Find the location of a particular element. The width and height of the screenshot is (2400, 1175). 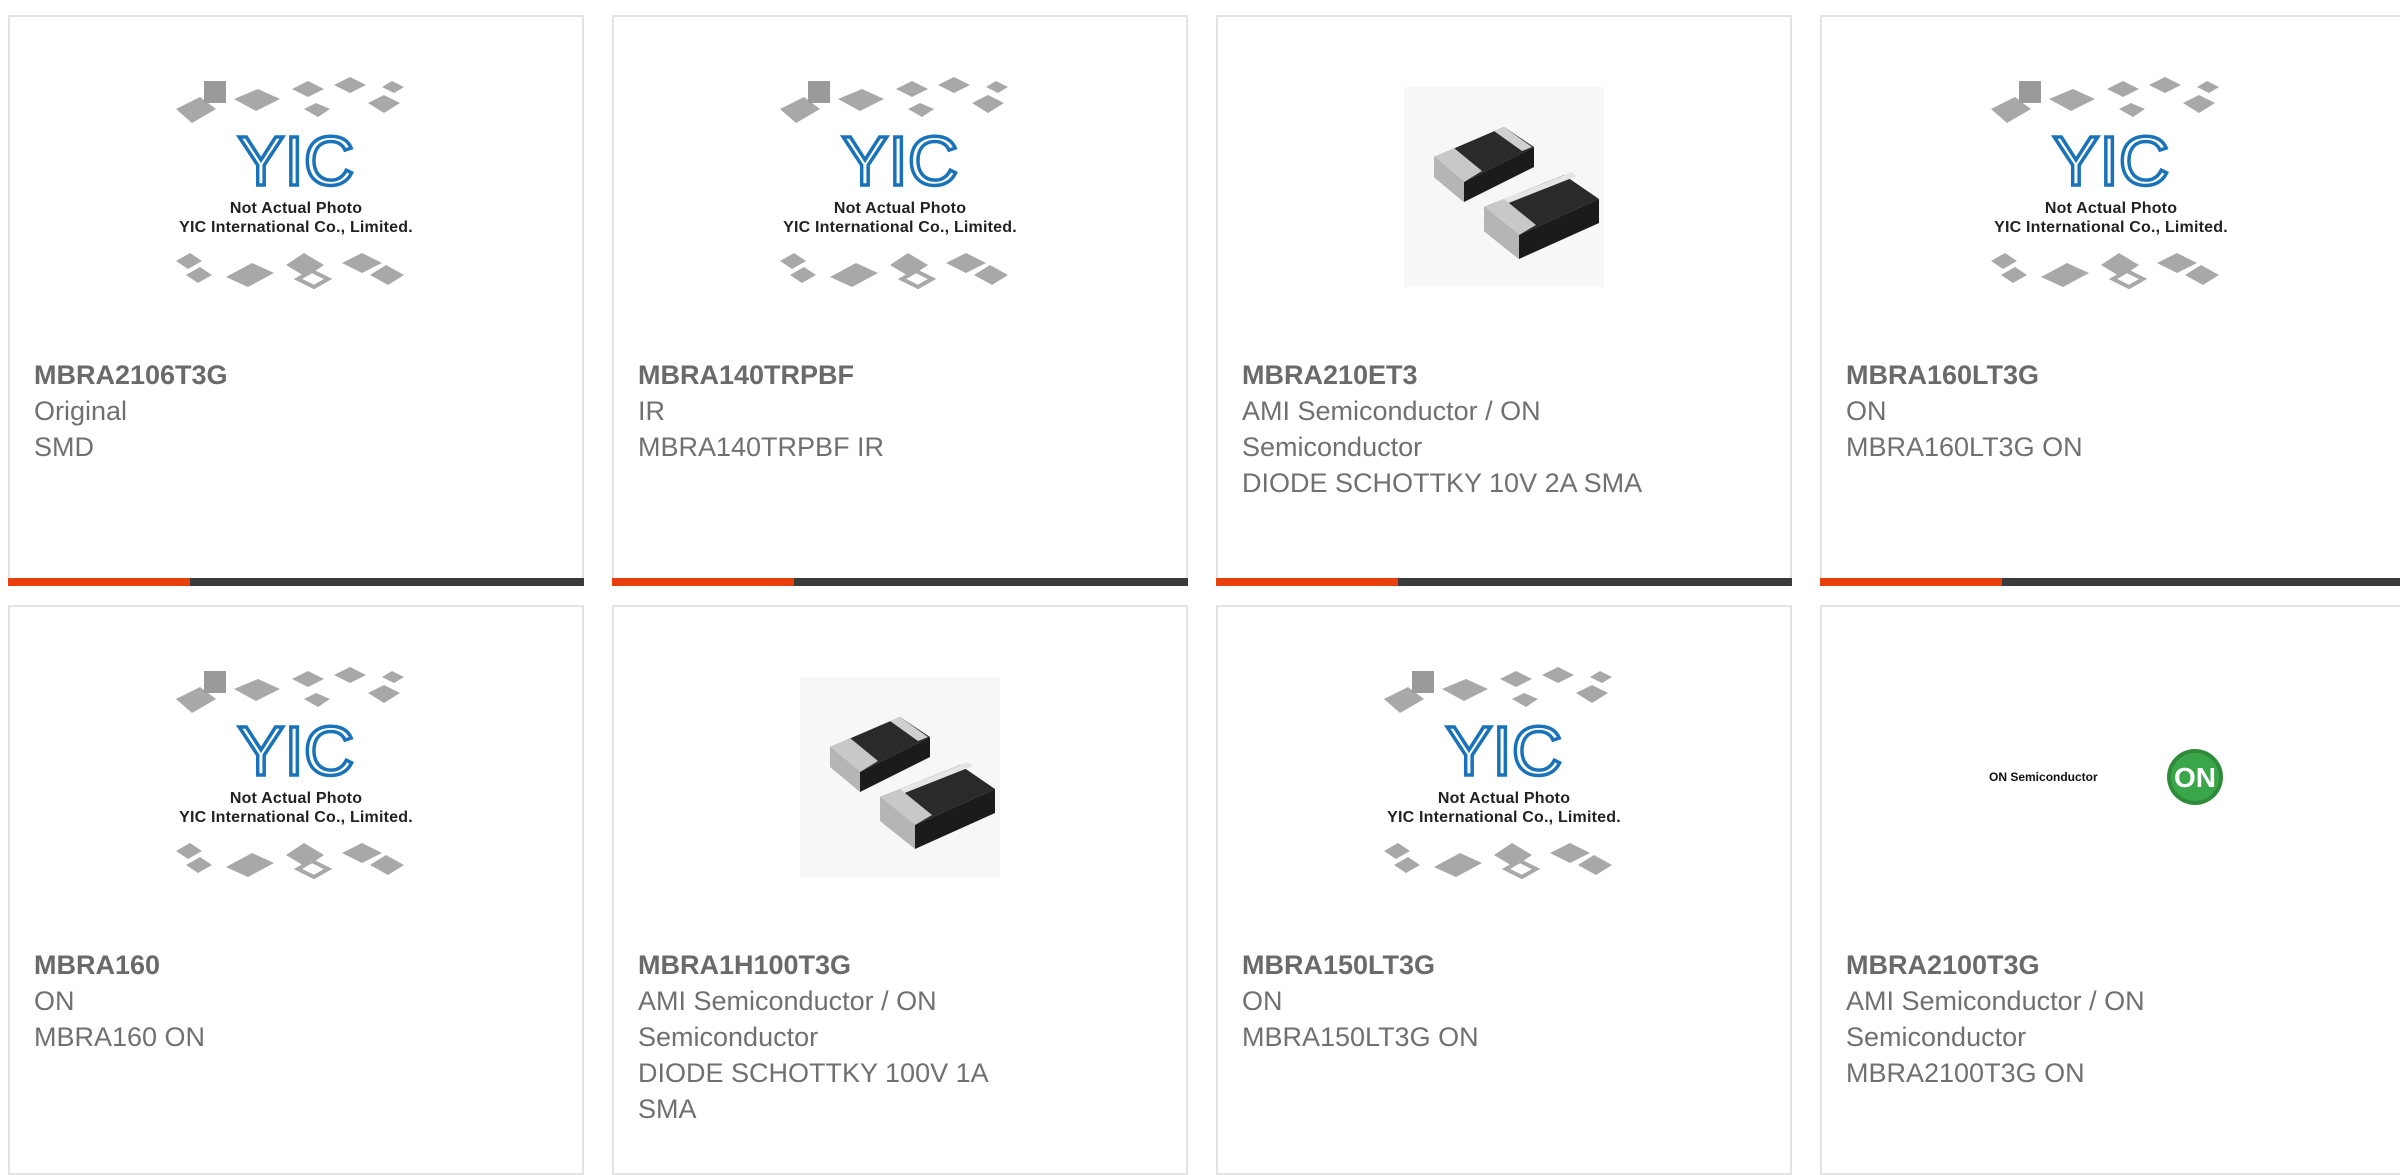

part-number: MBRA160 is located at coordinates (296, 965).